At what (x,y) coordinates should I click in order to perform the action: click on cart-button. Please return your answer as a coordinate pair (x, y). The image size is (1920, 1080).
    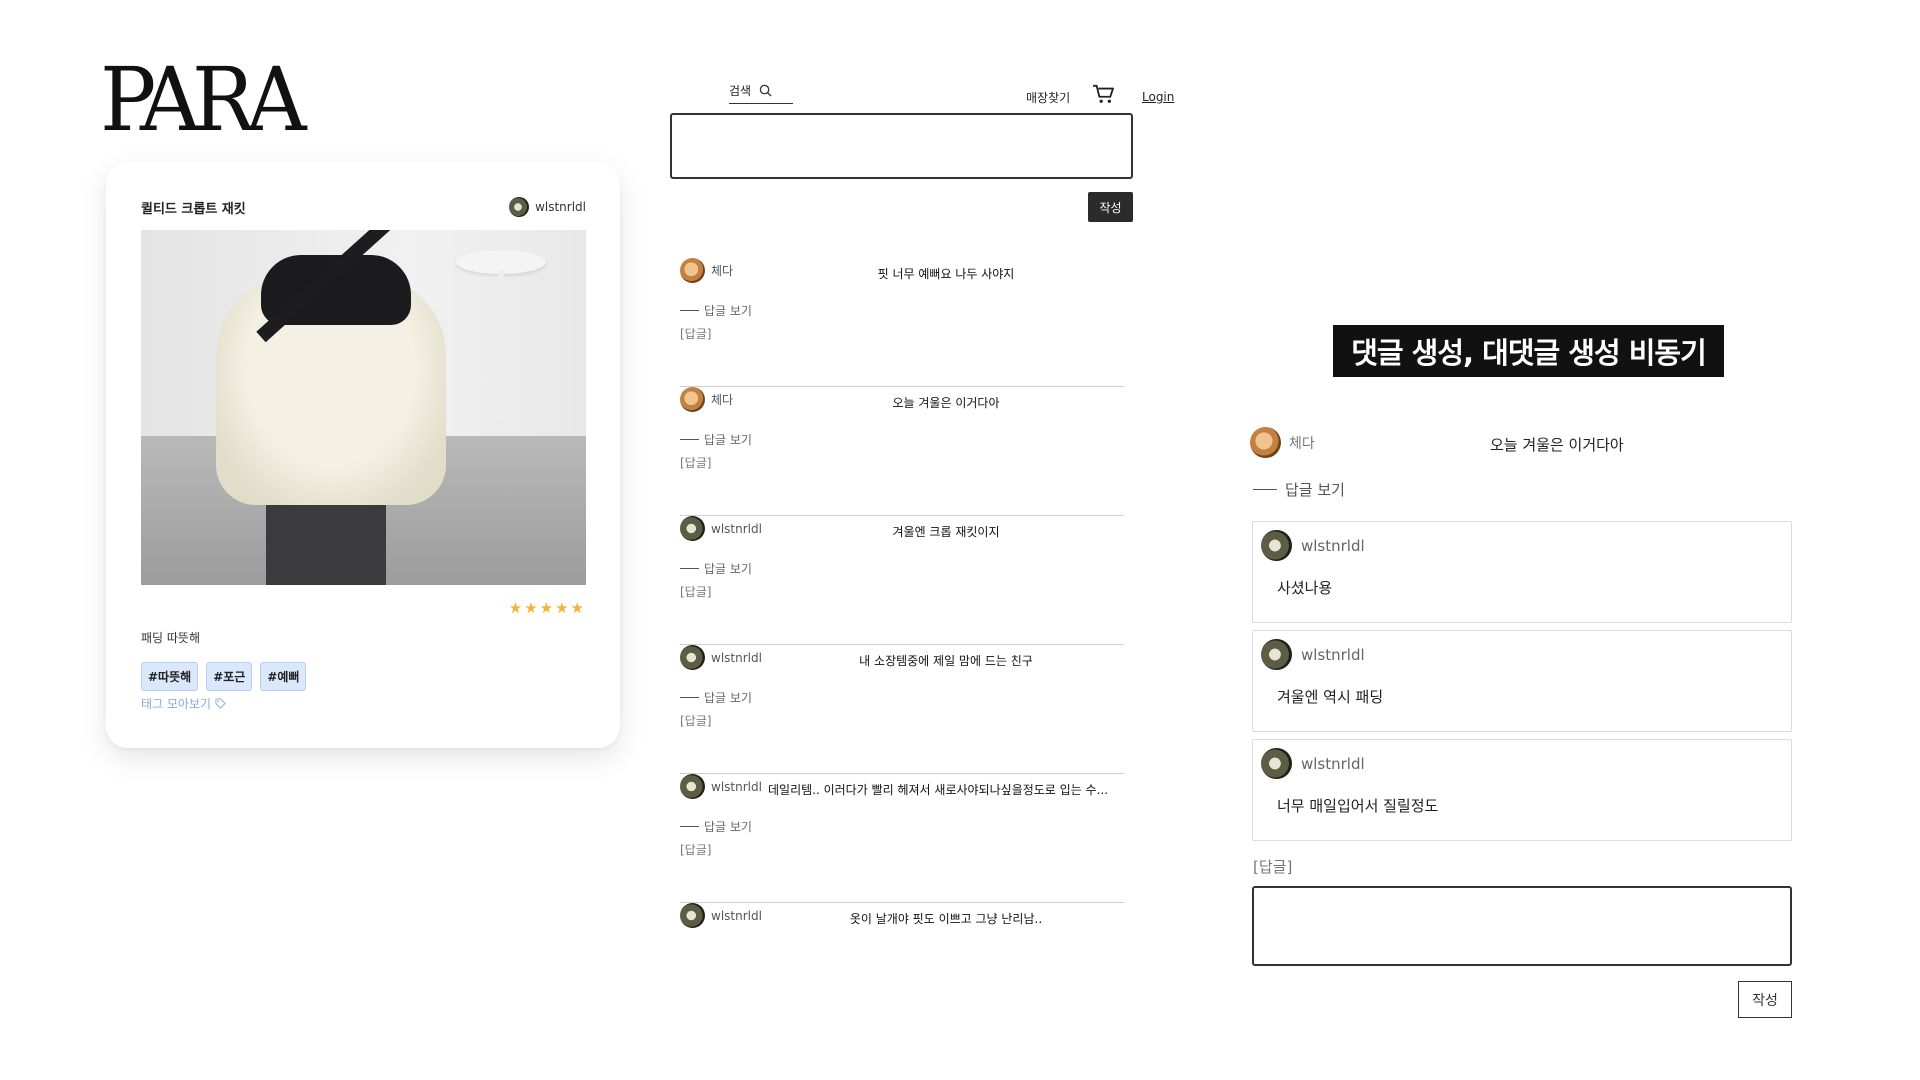
    Looking at the image, I should click on (1103, 96).